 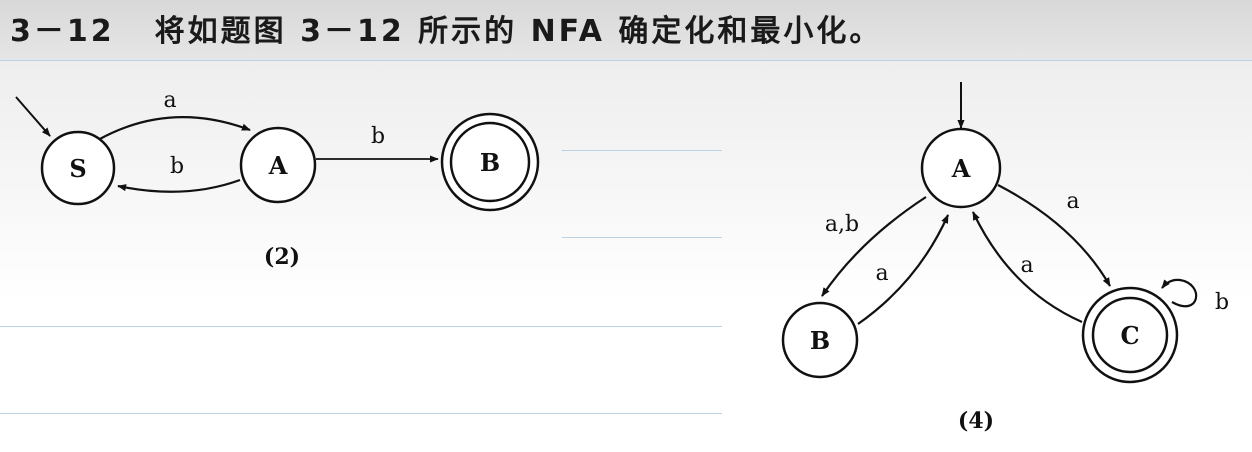 I want to click on edge-A-S, so click(x=179, y=185).